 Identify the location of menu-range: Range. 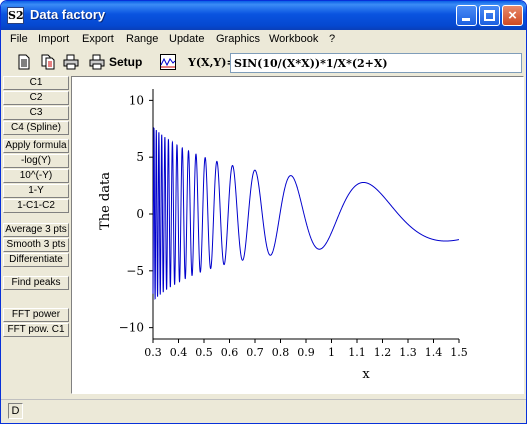
(142, 39).